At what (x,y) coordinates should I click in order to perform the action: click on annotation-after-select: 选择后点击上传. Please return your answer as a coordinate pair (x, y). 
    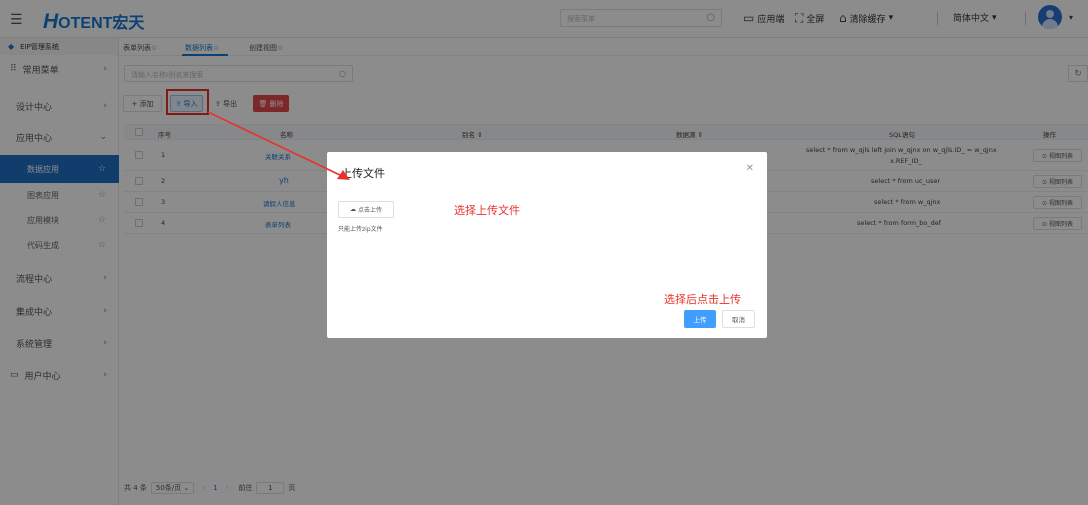
    Looking at the image, I should click on (702, 299).